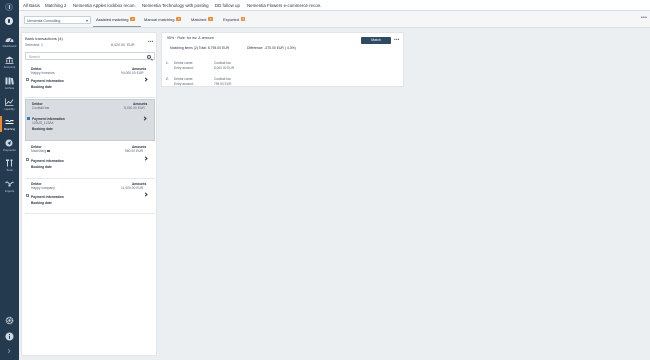  Describe the element at coordinates (131, 45) in the screenshot. I see `total-currency: EUR` at that location.